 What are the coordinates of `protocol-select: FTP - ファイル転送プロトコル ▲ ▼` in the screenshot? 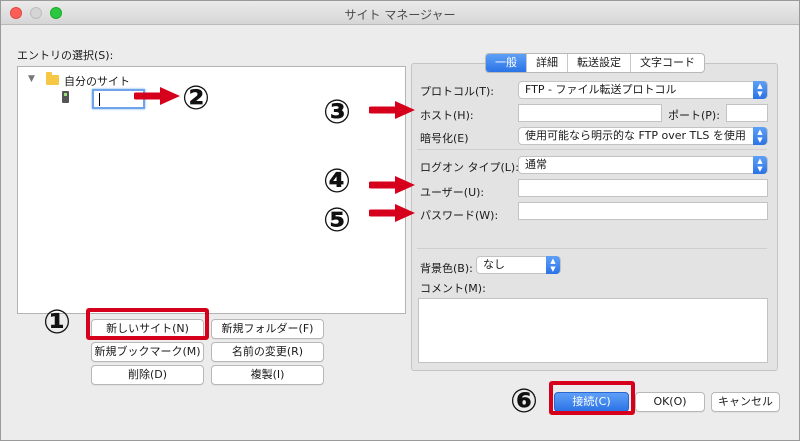 It's located at (643, 90).